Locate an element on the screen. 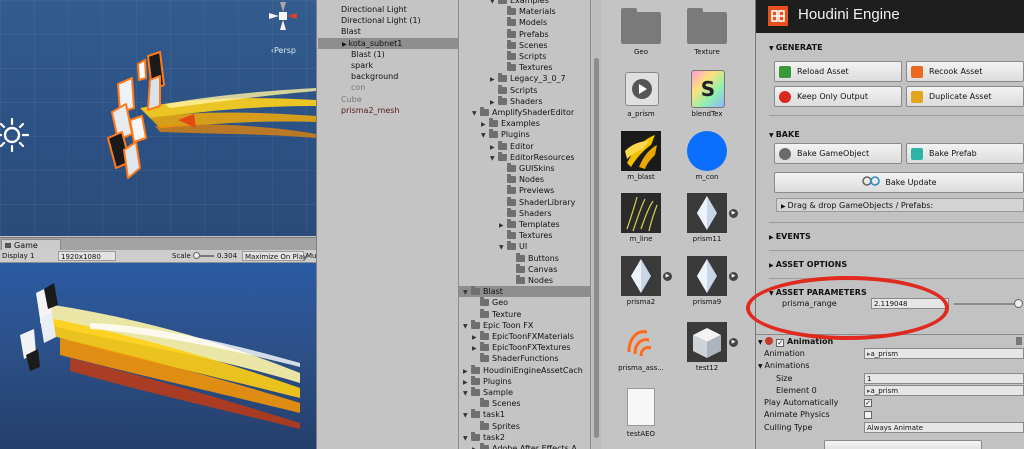 The width and height of the screenshot is (1024, 449). resolution-select: 1920x1080 is located at coordinates (87, 256).